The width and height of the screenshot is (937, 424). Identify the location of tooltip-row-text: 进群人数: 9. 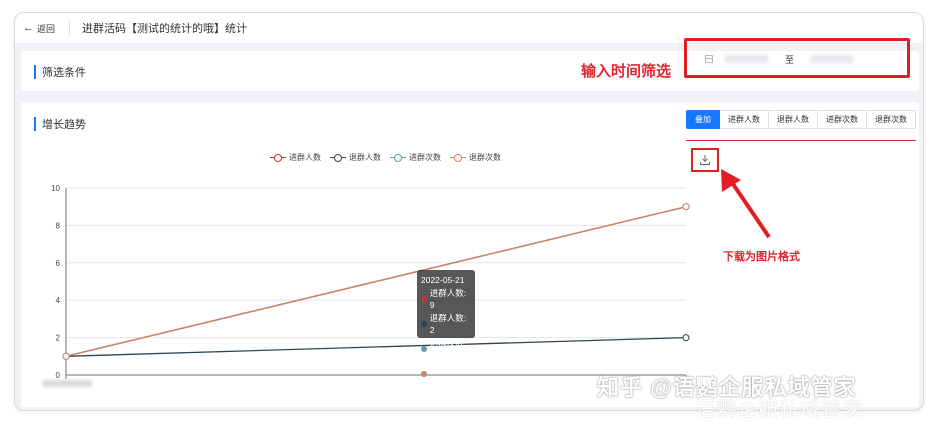
(448, 299).